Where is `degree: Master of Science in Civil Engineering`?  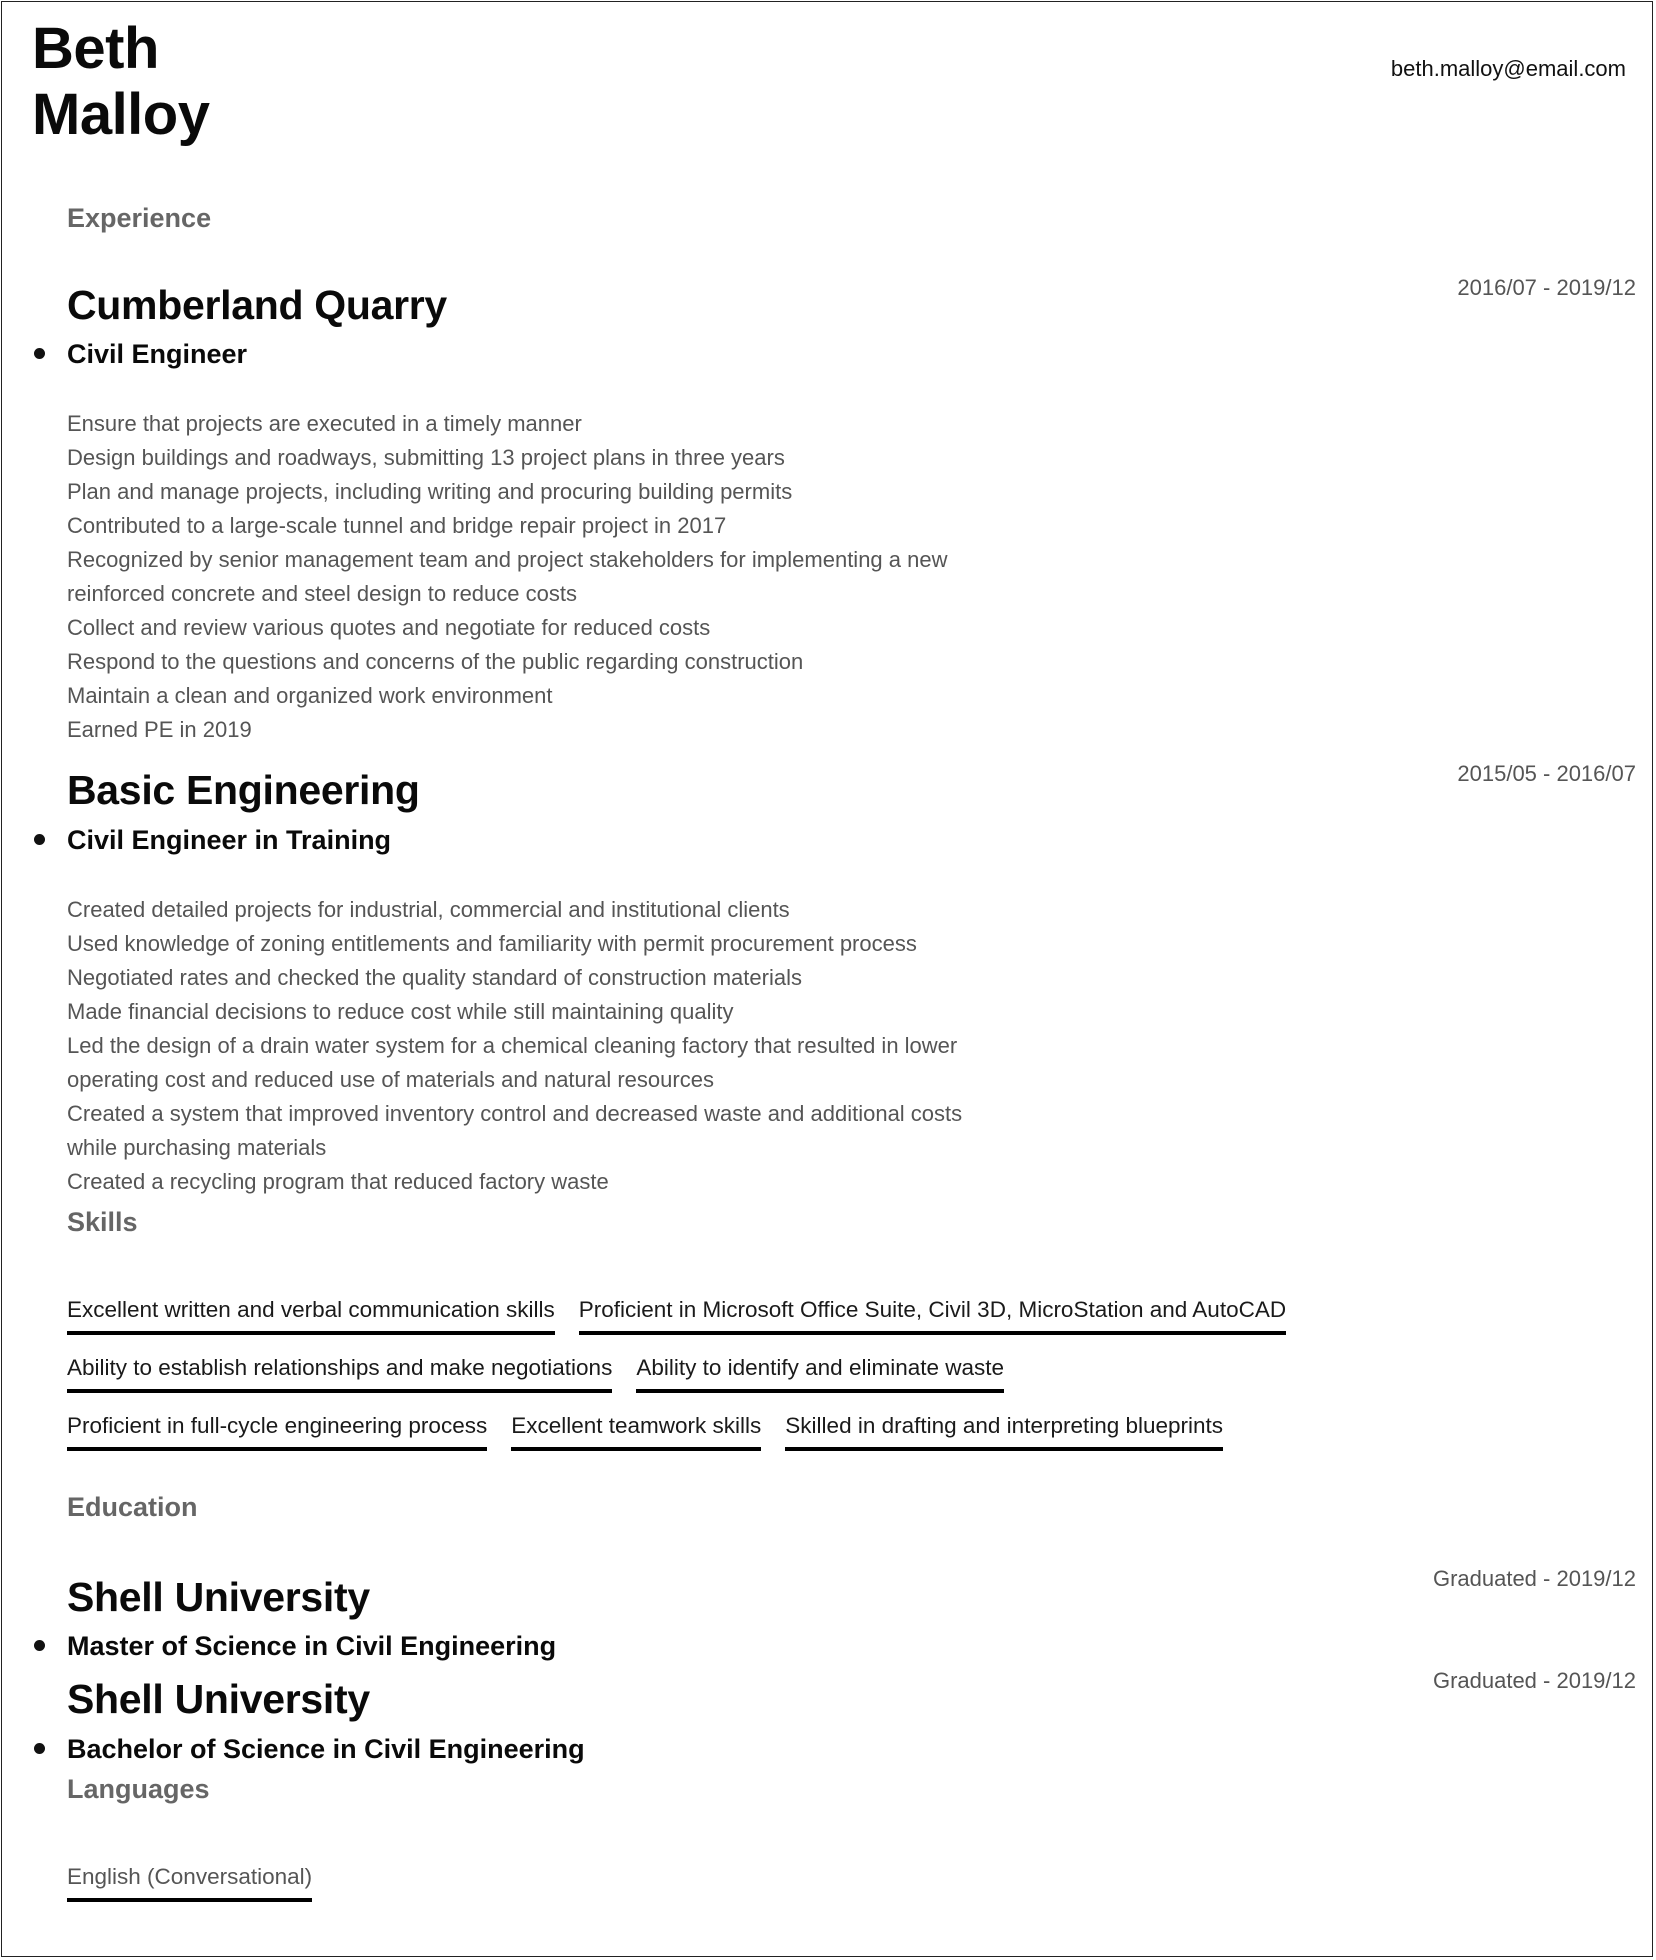
degree: Master of Science in Civil Engineering is located at coordinates (312, 1646).